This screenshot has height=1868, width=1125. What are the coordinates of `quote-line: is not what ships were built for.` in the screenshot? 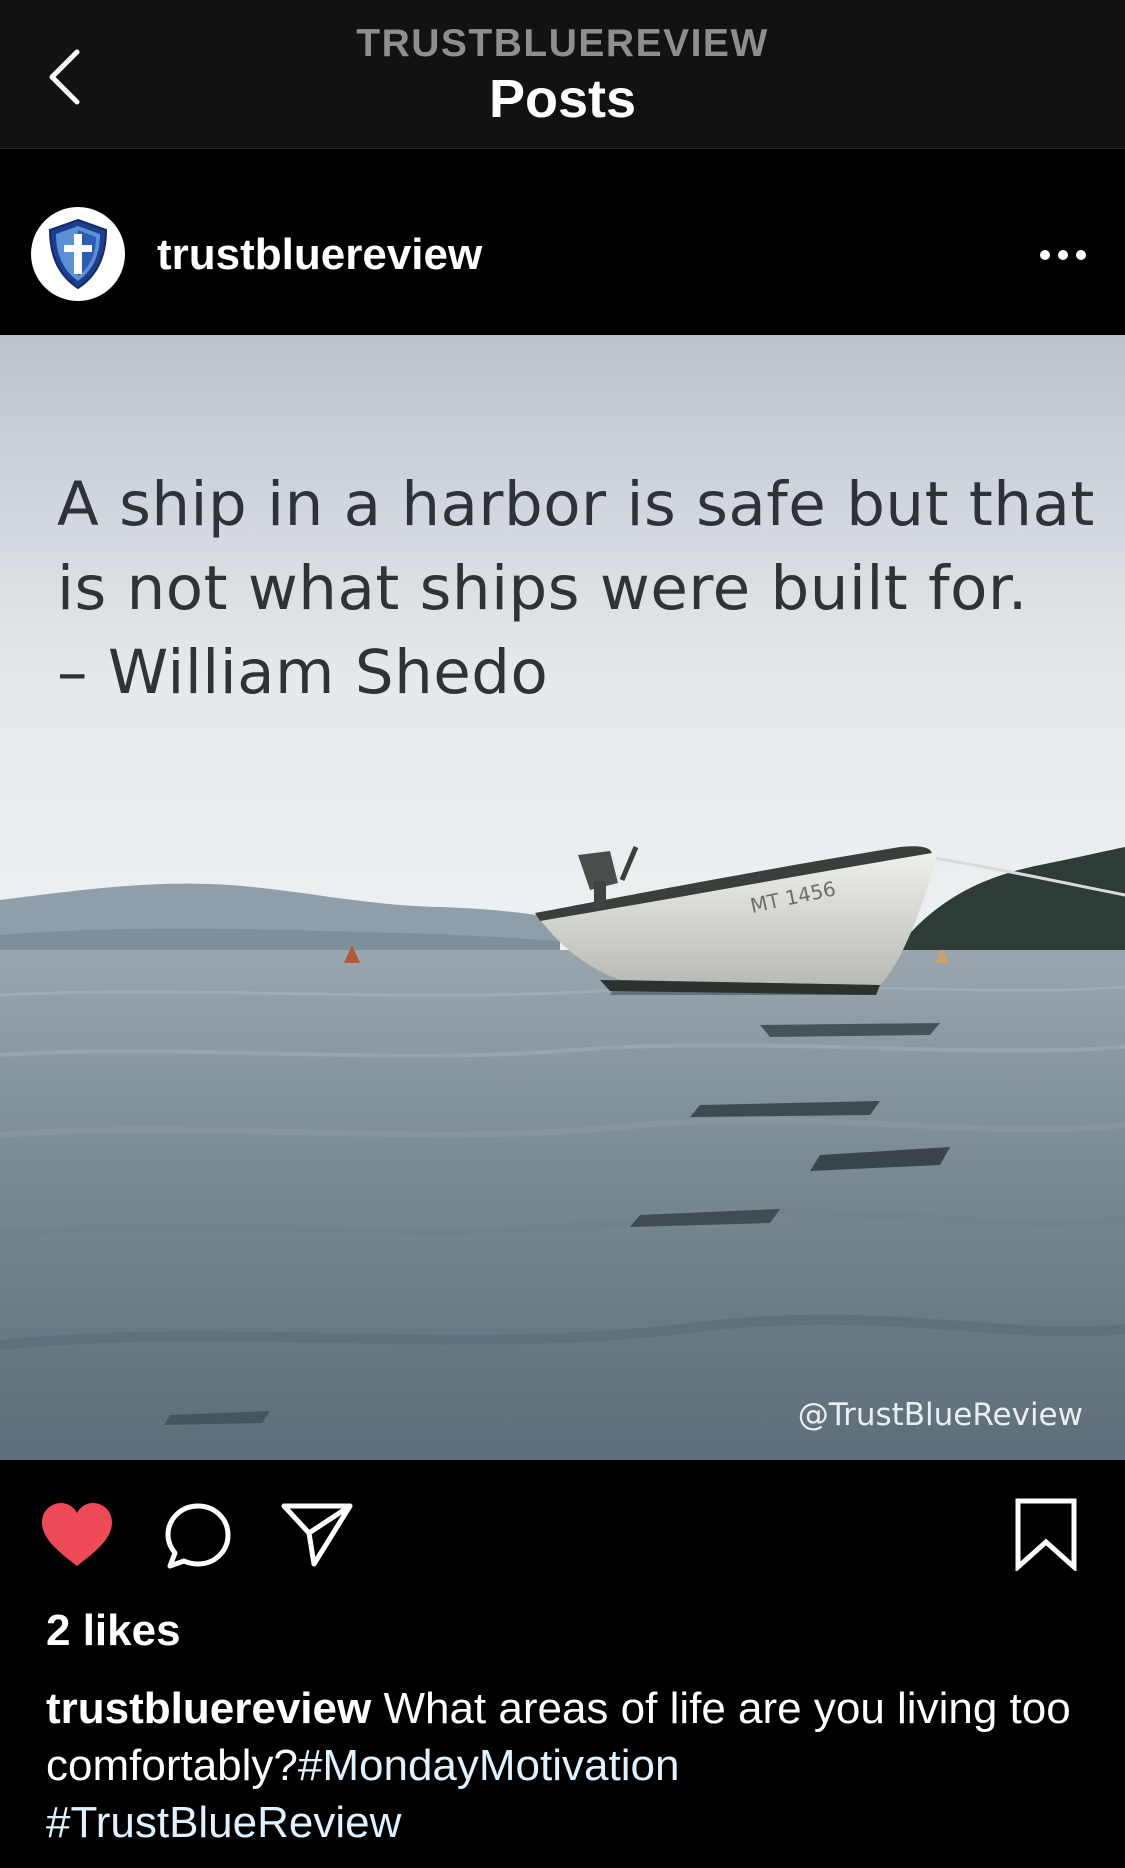 It's located at (542, 588).